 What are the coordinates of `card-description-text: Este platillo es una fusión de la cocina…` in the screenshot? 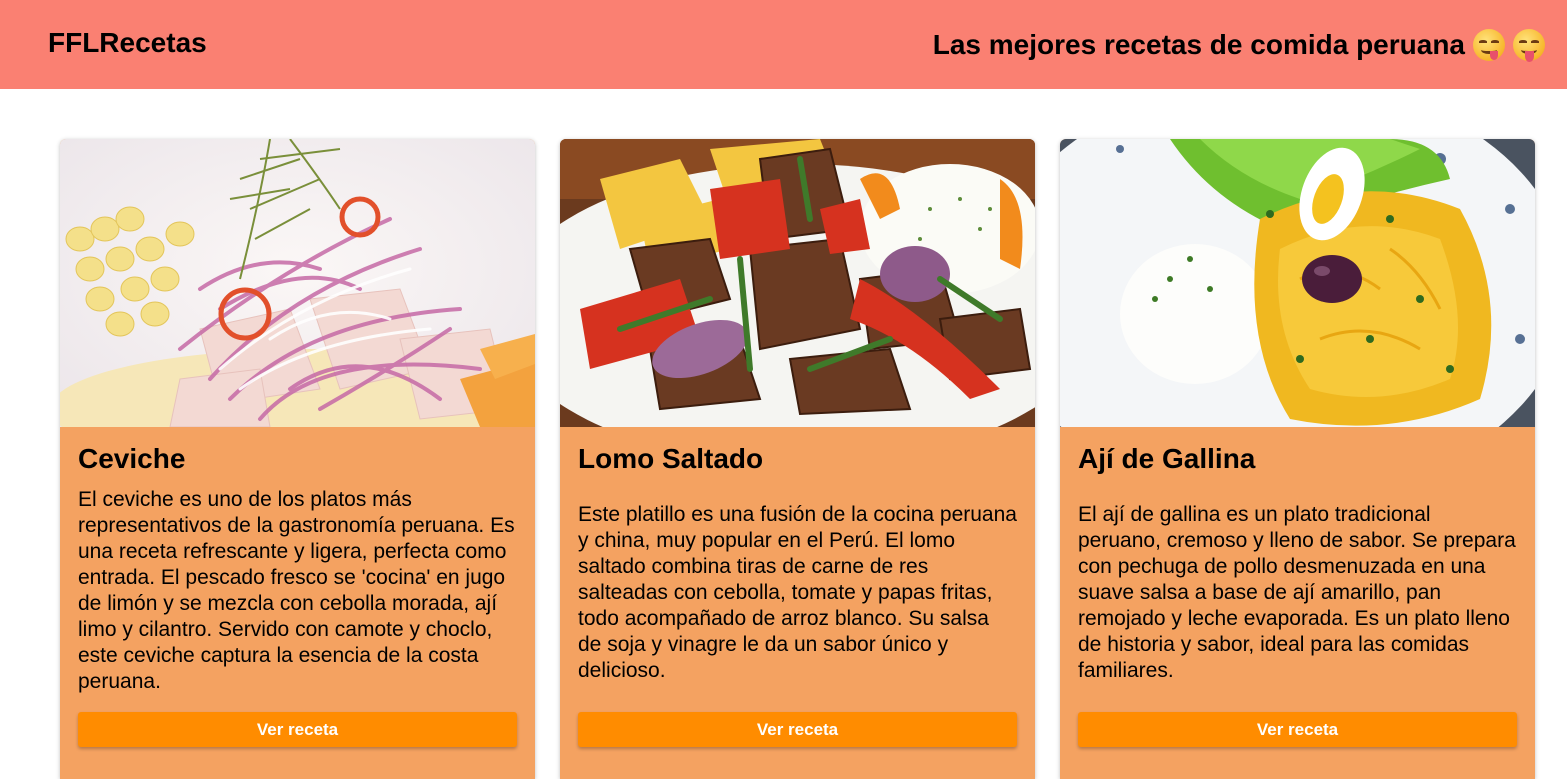 It's located at (797, 592).